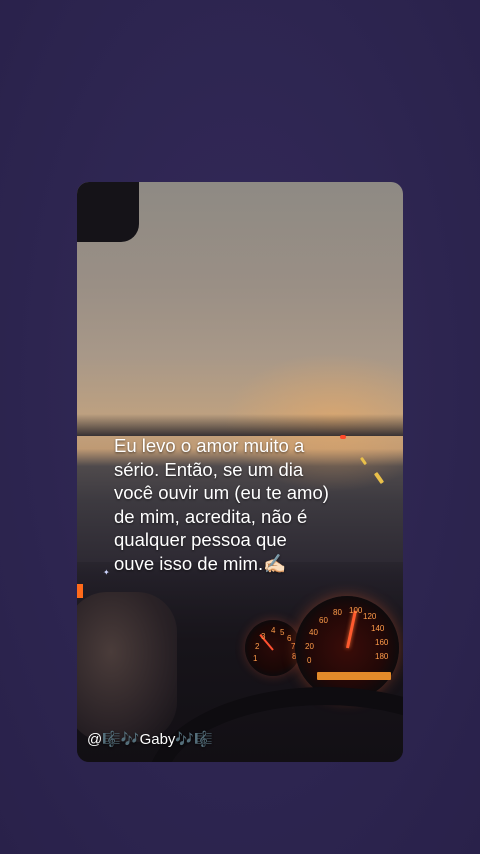  What do you see at coordinates (255, 658) in the screenshot?
I see `tachometer-tick: 1` at bounding box center [255, 658].